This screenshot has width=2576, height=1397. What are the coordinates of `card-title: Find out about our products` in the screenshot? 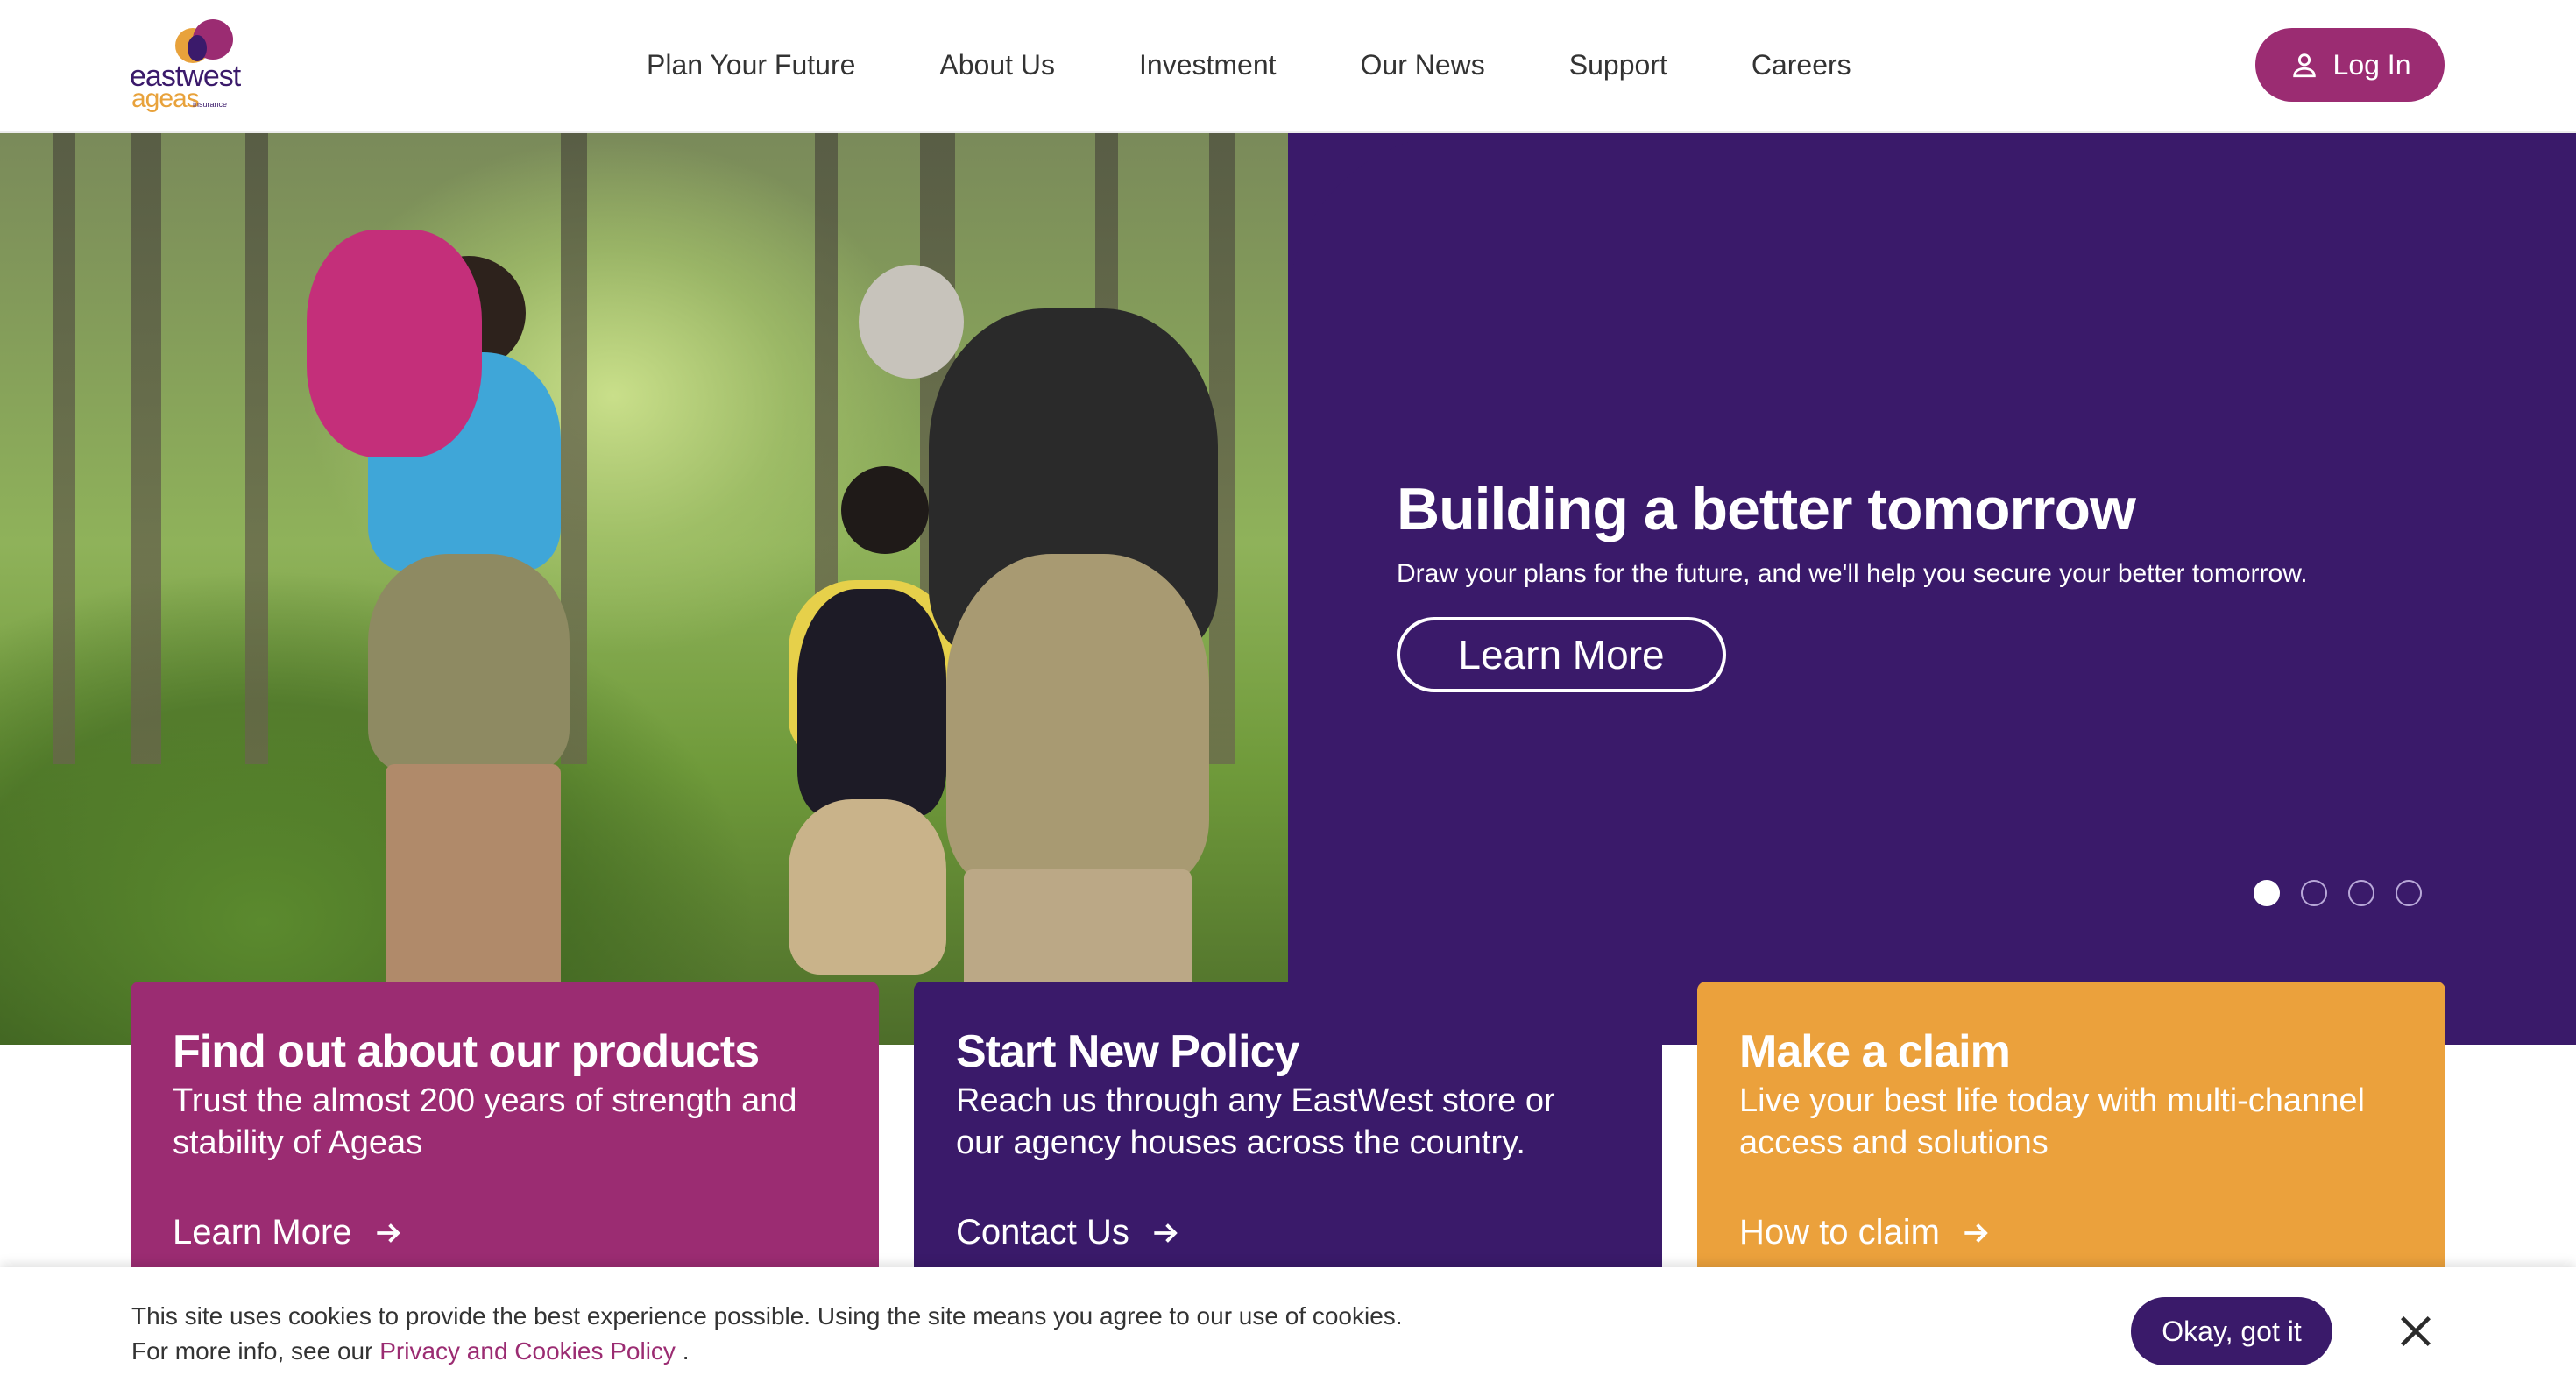 It's located at (466, 1051).